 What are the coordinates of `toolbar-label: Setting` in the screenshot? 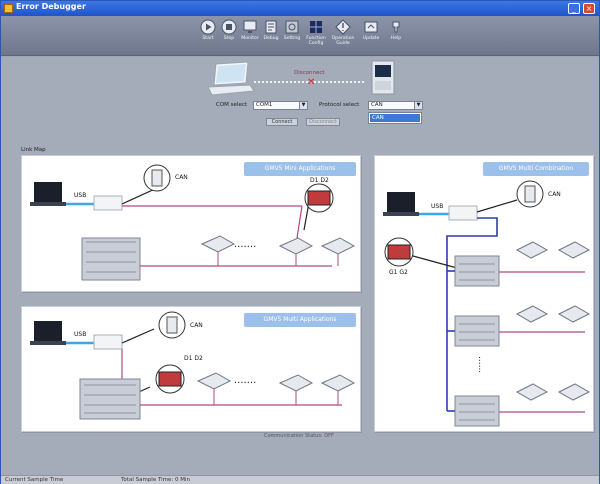 It's located at (292, 38).